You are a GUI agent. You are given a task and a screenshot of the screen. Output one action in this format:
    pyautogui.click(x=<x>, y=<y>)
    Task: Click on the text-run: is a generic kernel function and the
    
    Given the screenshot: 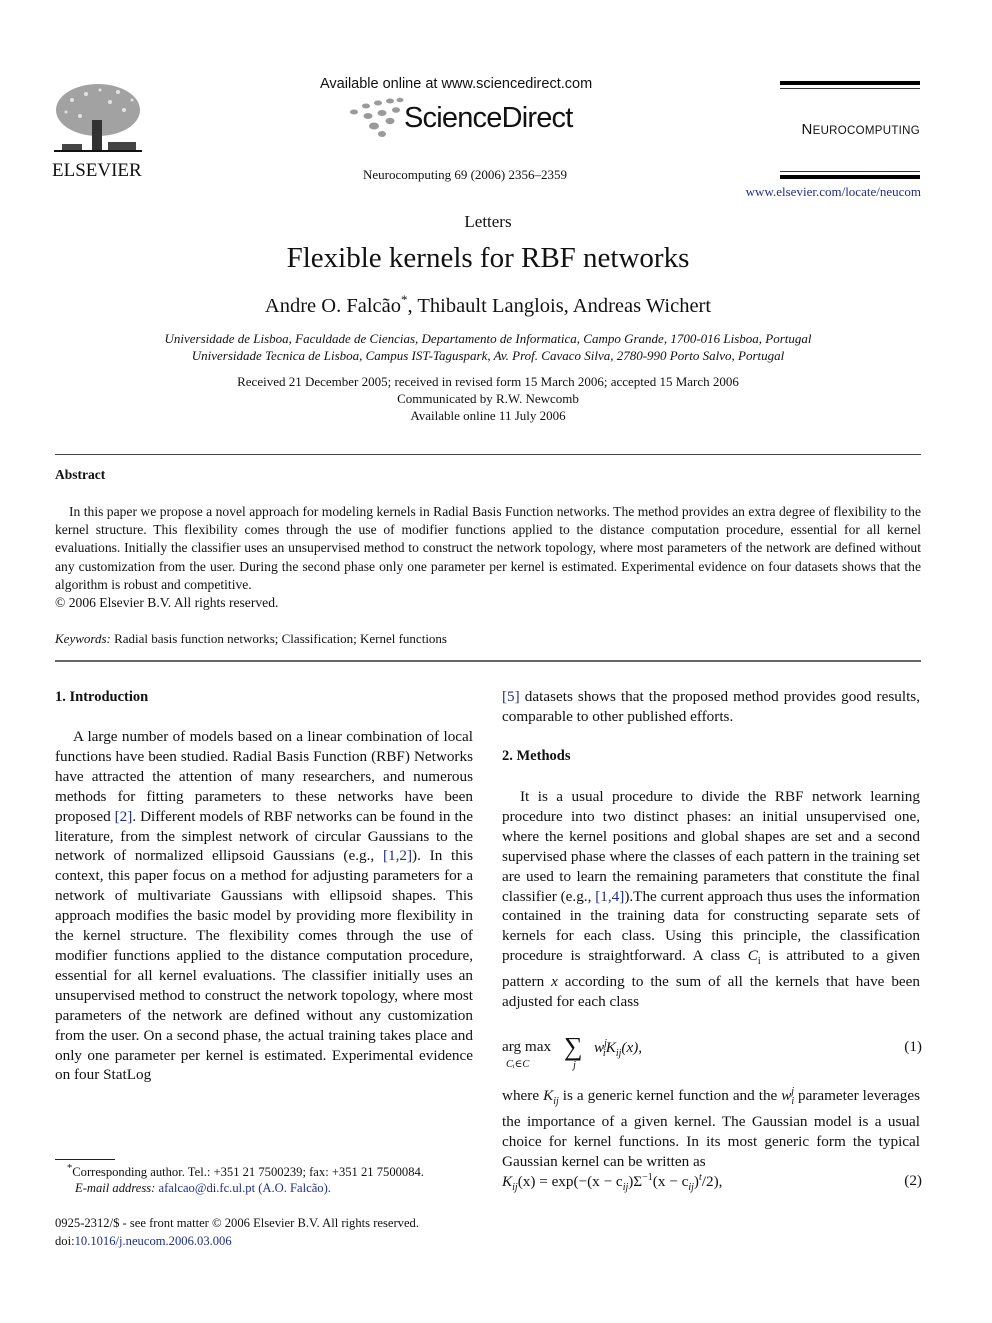 What is the action you would take?
    pyautogui.click(x=670, y=1096)
    